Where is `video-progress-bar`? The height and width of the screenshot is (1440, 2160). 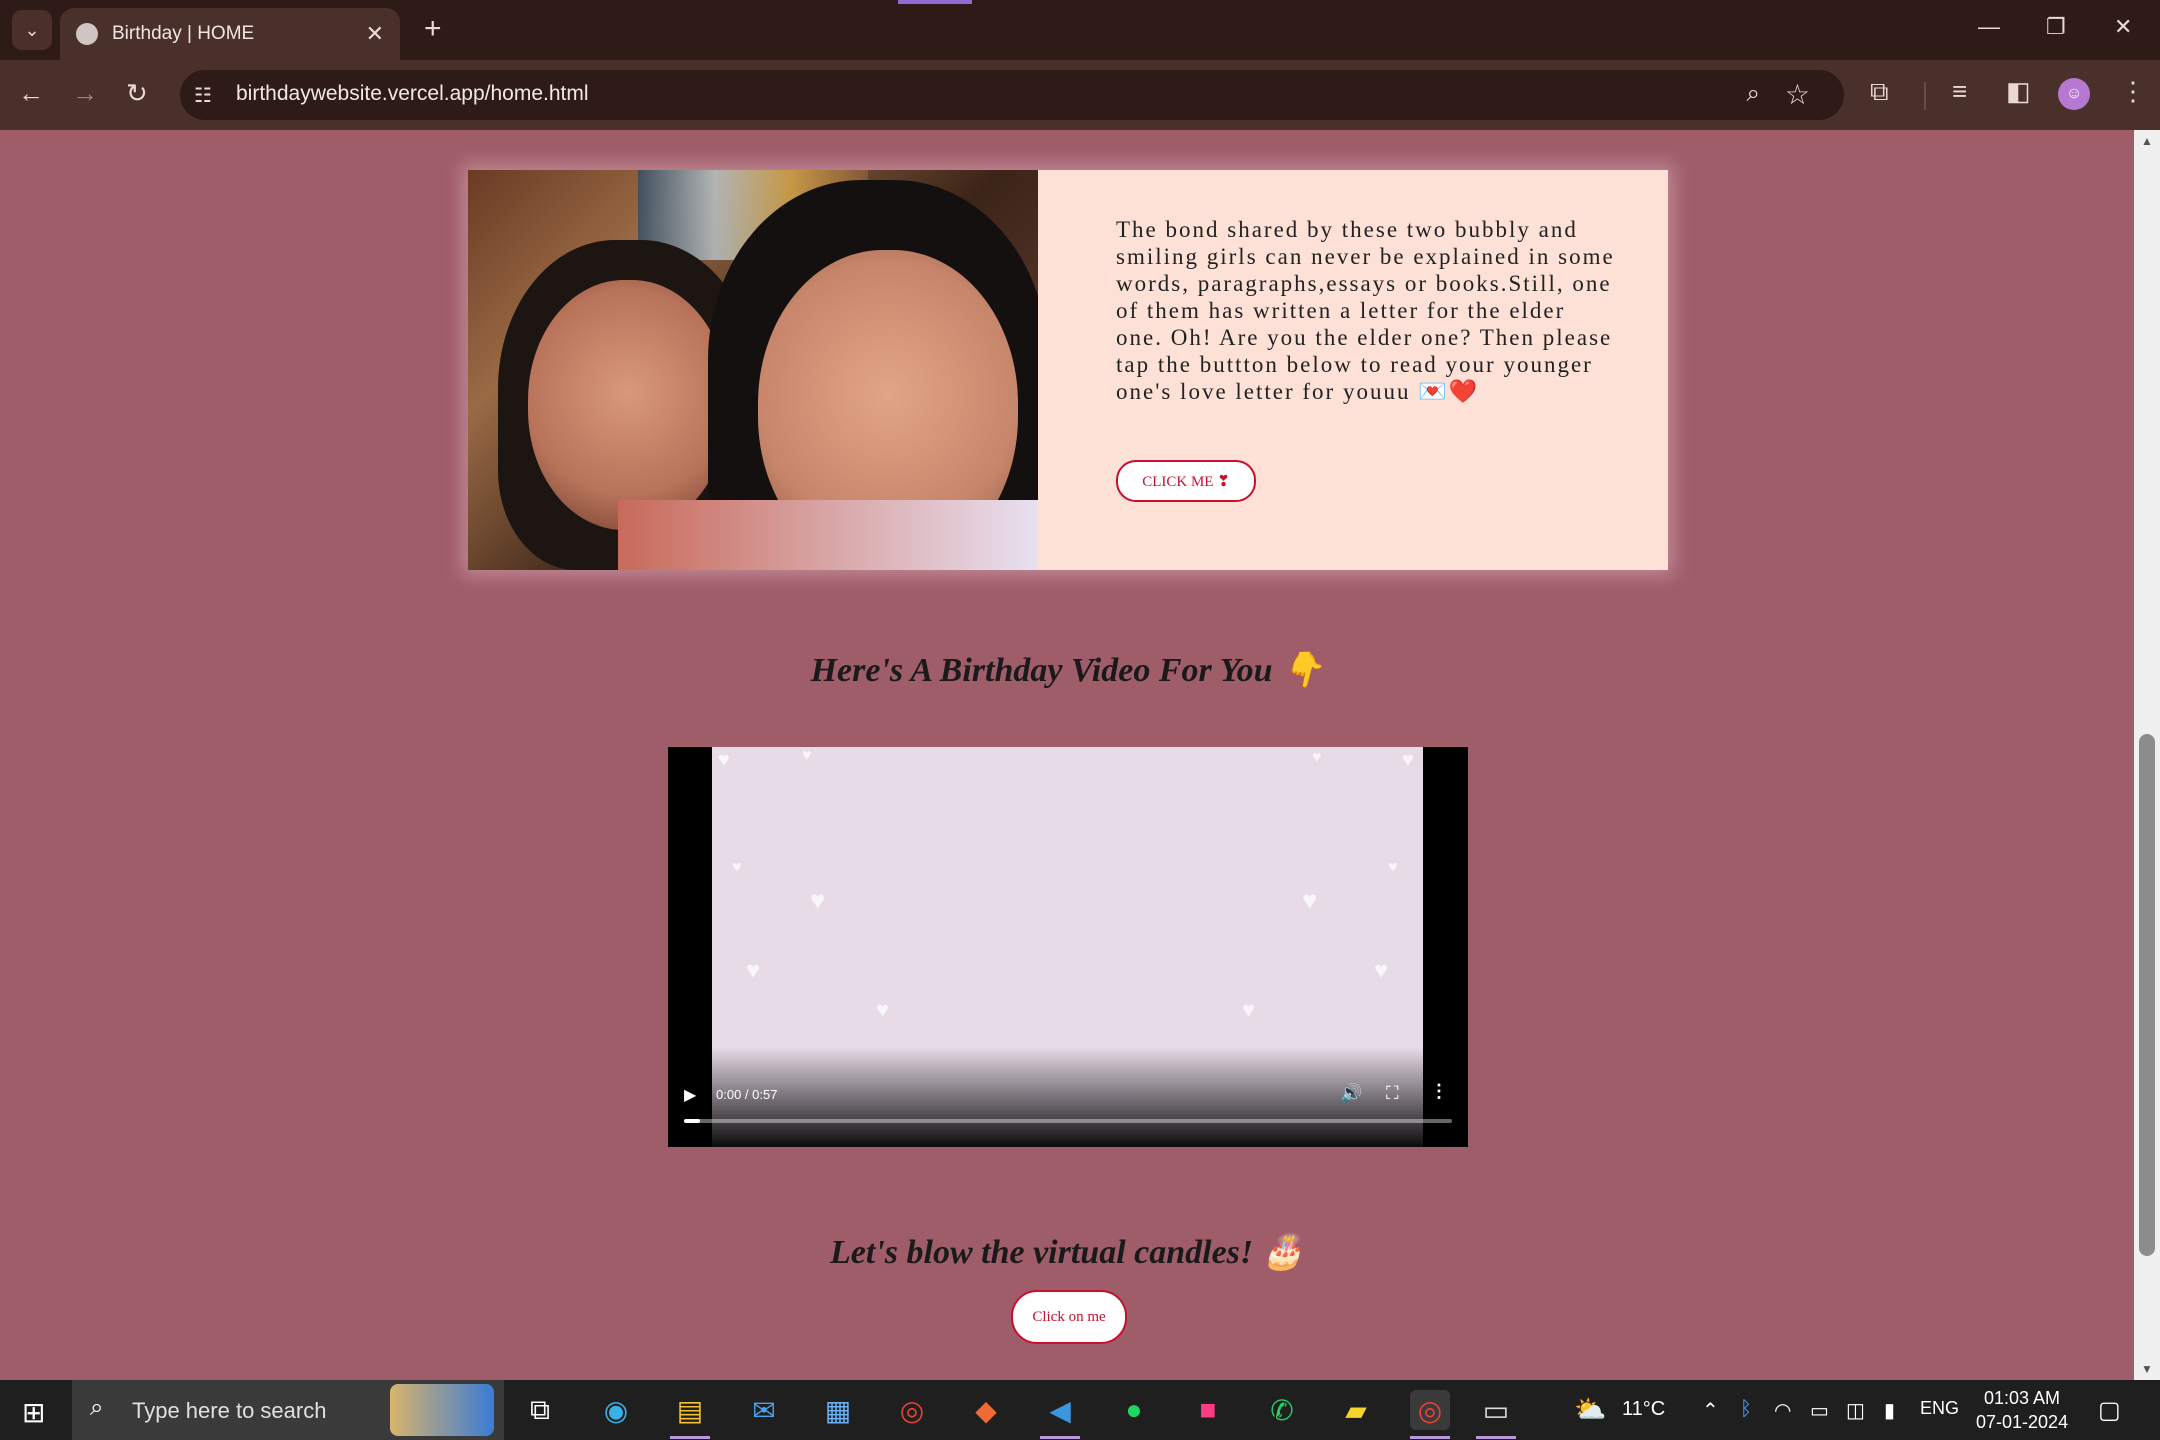 video-progress-bar is located at coordinates (1068, 1121).